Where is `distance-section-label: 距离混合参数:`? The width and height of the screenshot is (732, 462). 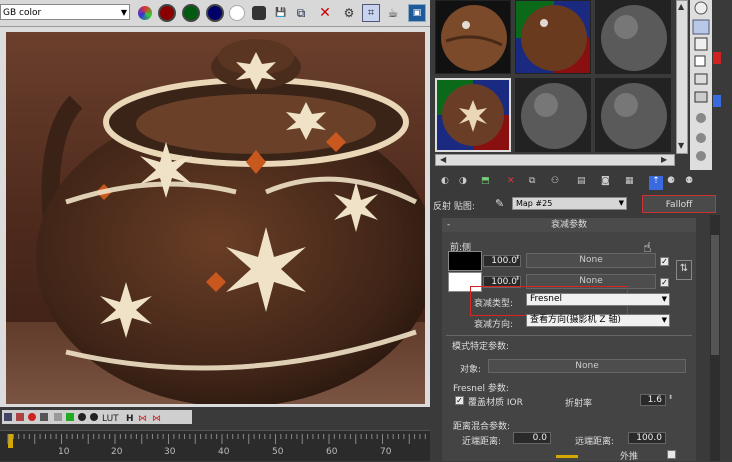 distance-section-label: 距离混合参数: is located at coordinates (482, 427).